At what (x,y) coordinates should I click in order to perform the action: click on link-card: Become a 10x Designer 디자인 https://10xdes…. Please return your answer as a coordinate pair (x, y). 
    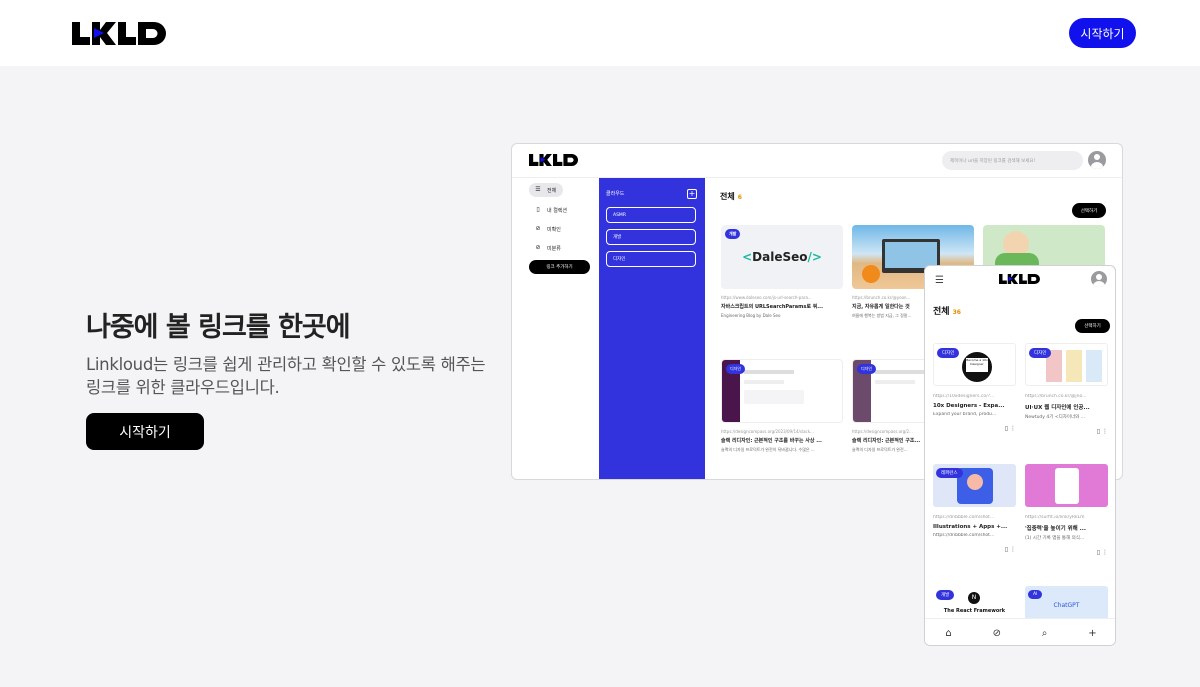
    Looking at the image, I should click on (974, 387).